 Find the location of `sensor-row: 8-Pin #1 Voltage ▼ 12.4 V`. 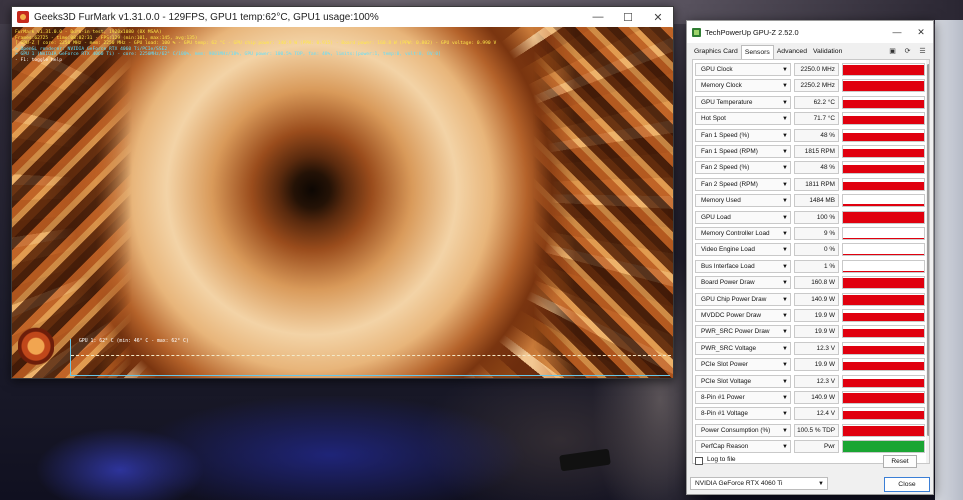

sensor-row: 8-Pin #1 Voltage ▼ 12.4 V is located at coordinates (810, 413).